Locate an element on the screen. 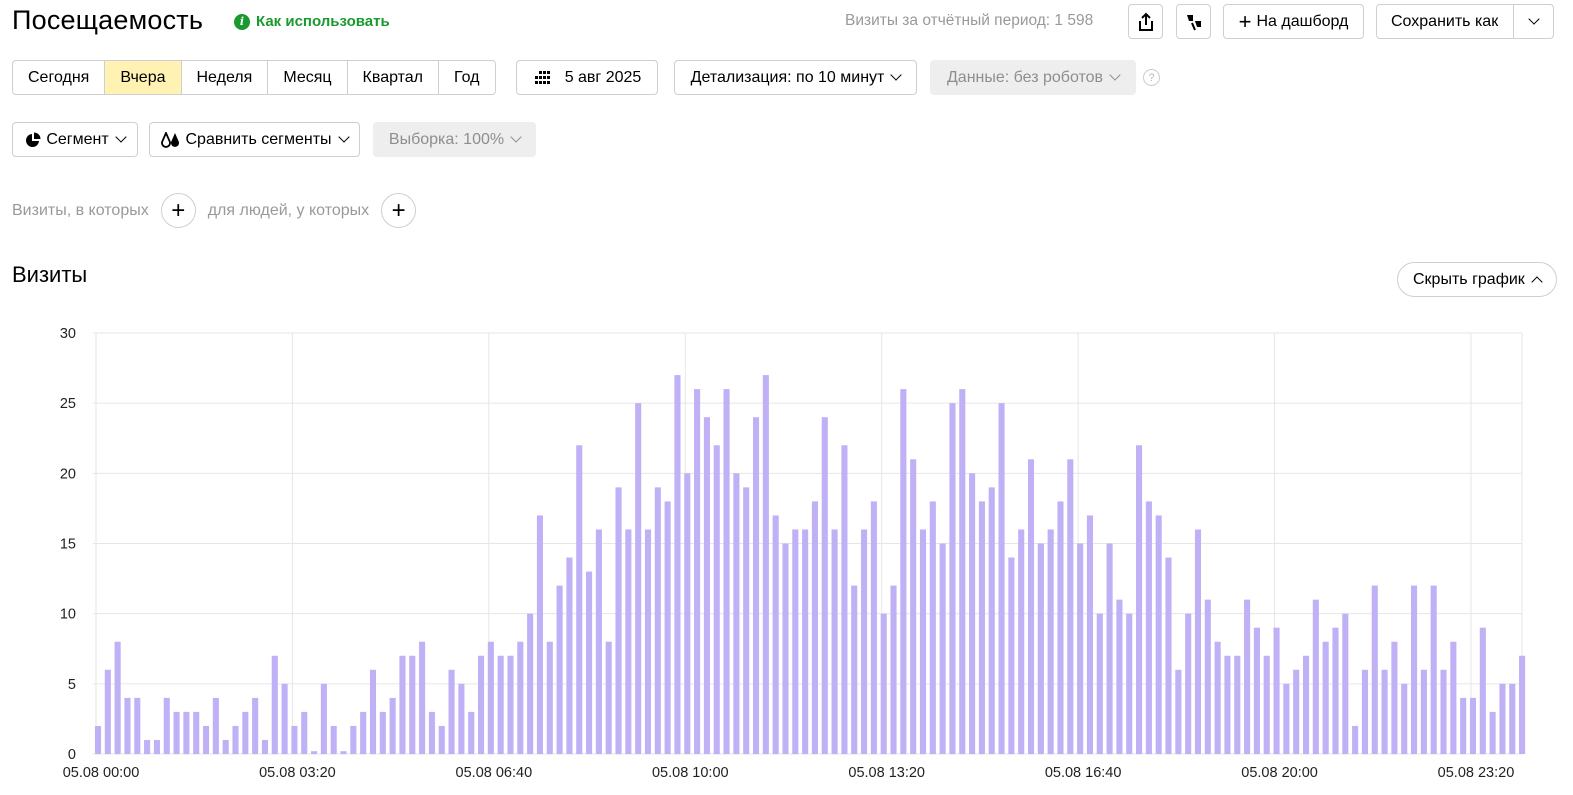  period-yesterday: Вчера is located at coordinates (143, 77).